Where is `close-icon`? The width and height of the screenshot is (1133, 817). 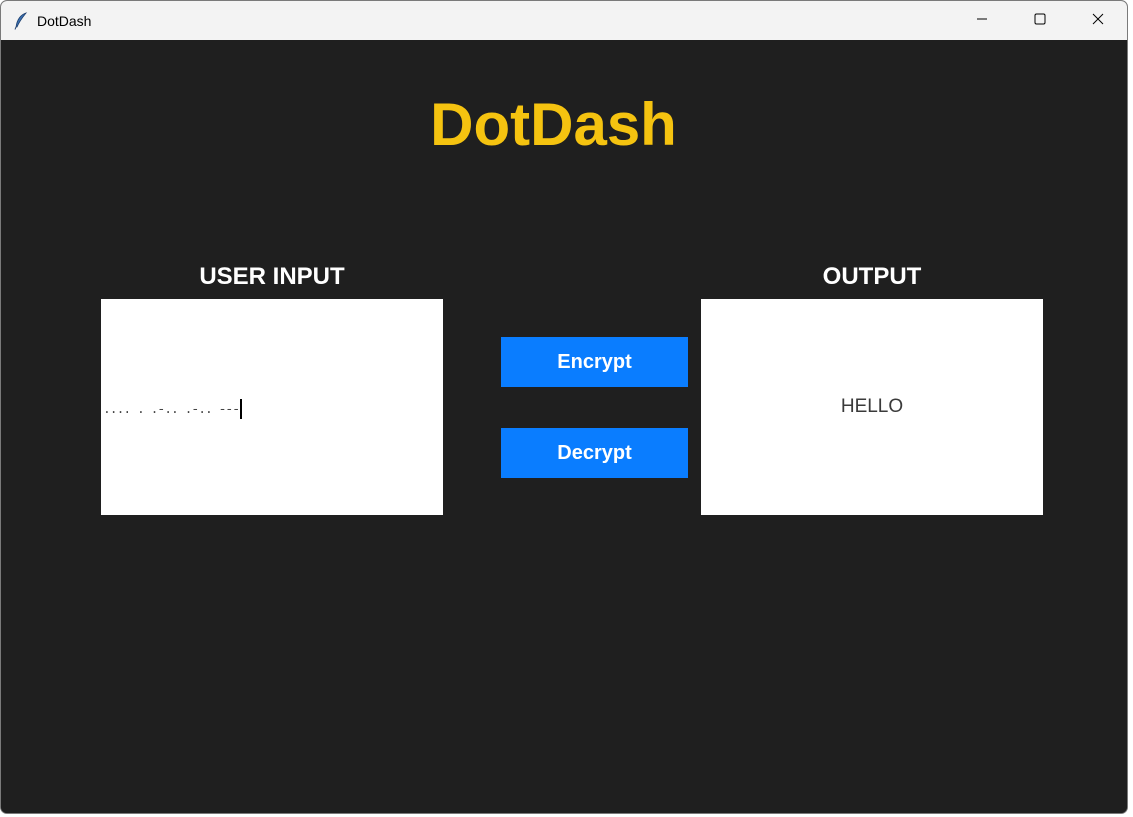
close-icon is located at coordinates (1098, 21).